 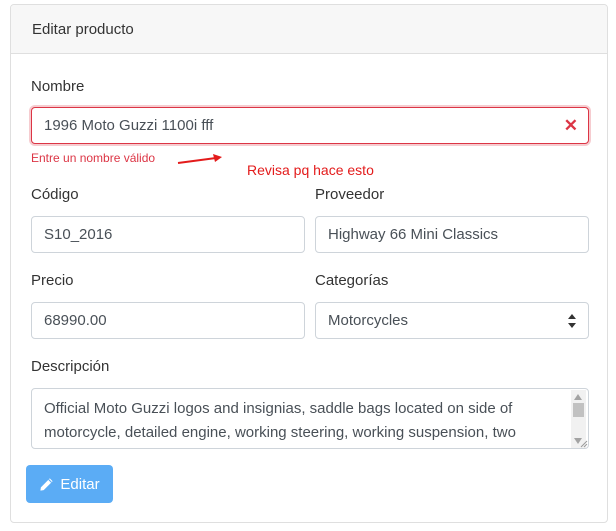 I want to click on categorias-select: Motorcycles, so click(x=452, y=320).